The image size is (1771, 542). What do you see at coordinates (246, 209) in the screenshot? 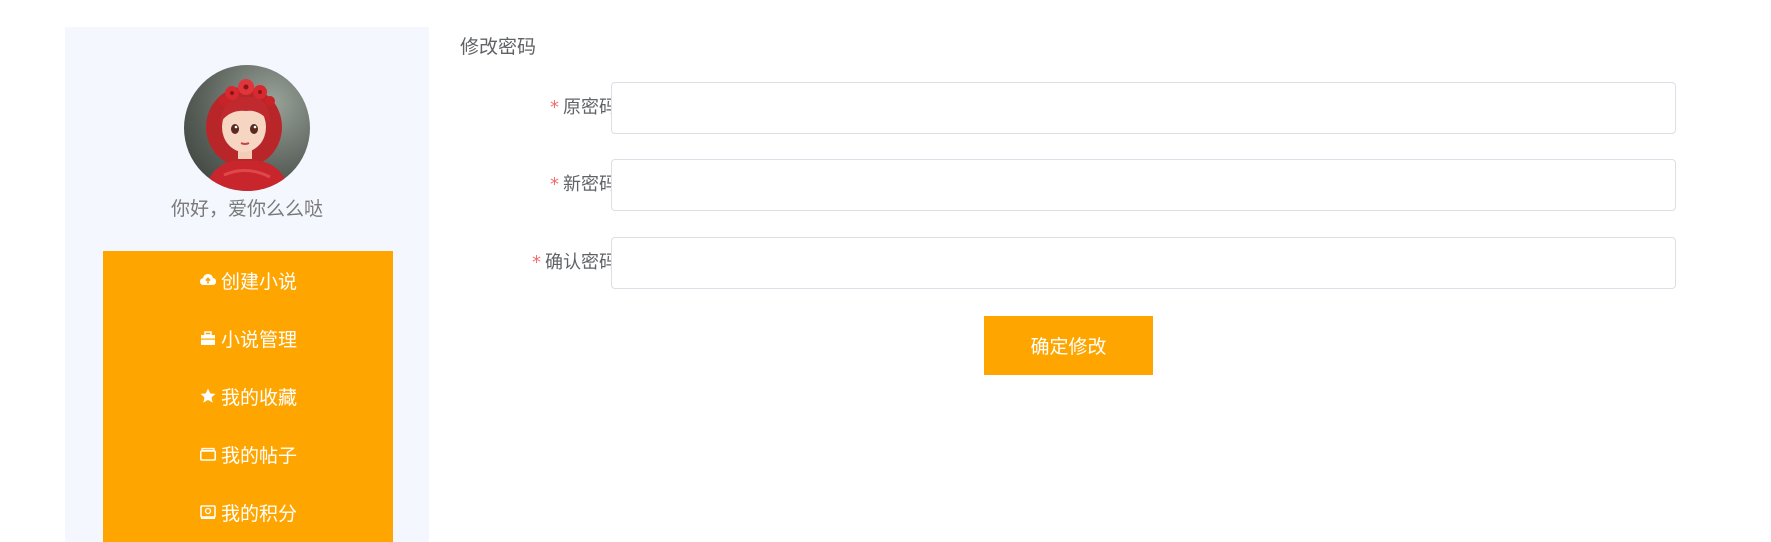
I see `greeting-text: 你好，爱你么么哒` at bounding box center [246, 209].